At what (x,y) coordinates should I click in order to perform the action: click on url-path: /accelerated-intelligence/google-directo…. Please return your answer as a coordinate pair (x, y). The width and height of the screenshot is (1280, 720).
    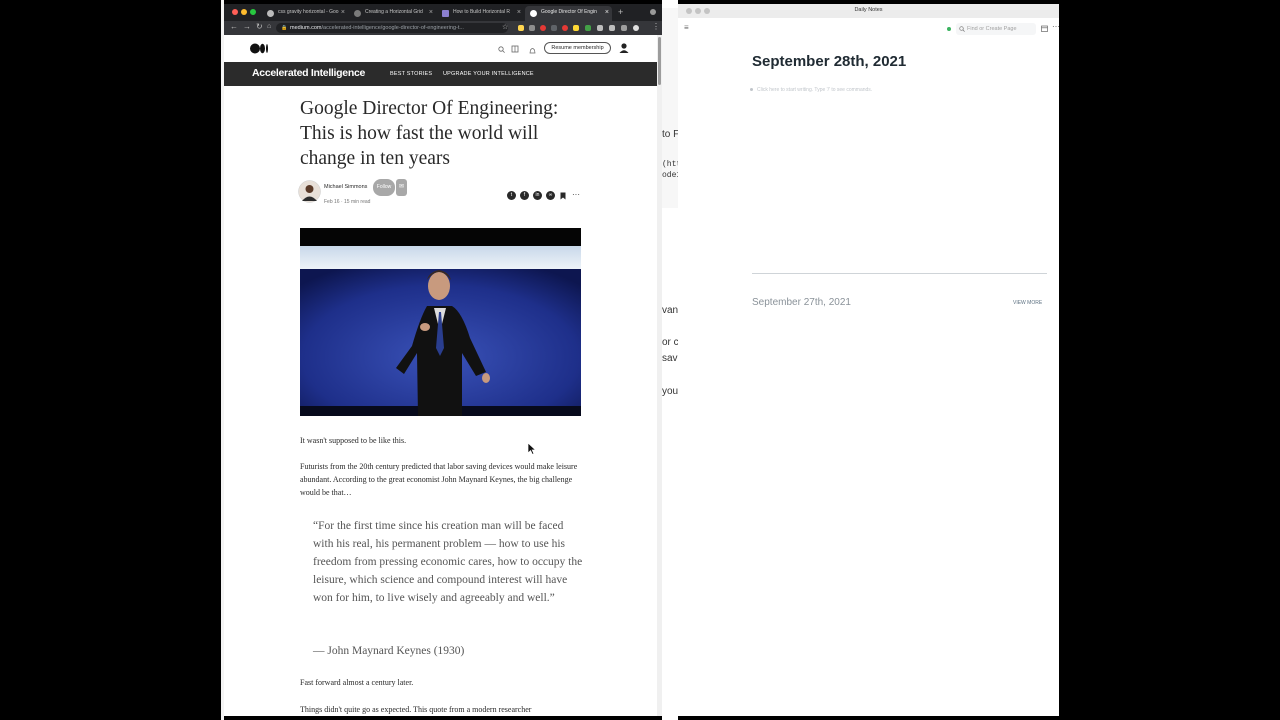
    Looking at the image, I should click on (392, 28).